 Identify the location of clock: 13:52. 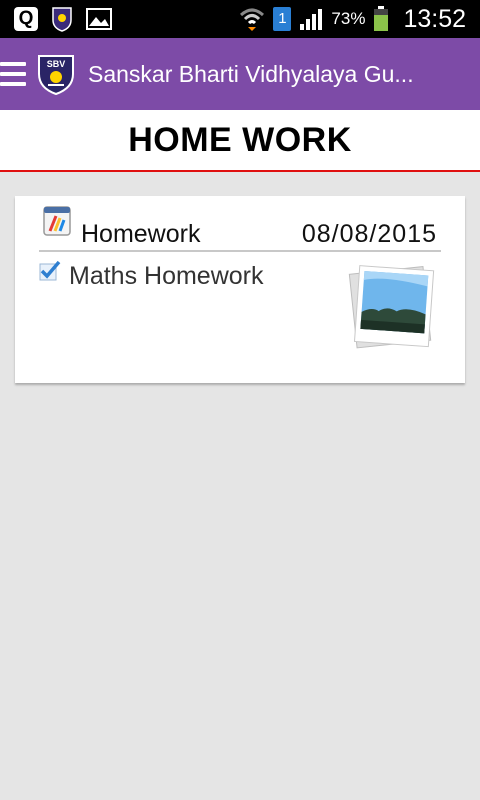
(434, 18).